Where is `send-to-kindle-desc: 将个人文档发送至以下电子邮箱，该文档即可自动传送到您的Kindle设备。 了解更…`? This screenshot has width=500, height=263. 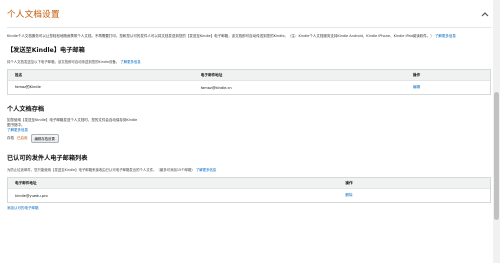 send-to-kindle-desc: 将个人文档发送至以下电子邮箱，该文档即可自动传送到您的Kindle设备。 了解更… is located at coordinates (249, 61).